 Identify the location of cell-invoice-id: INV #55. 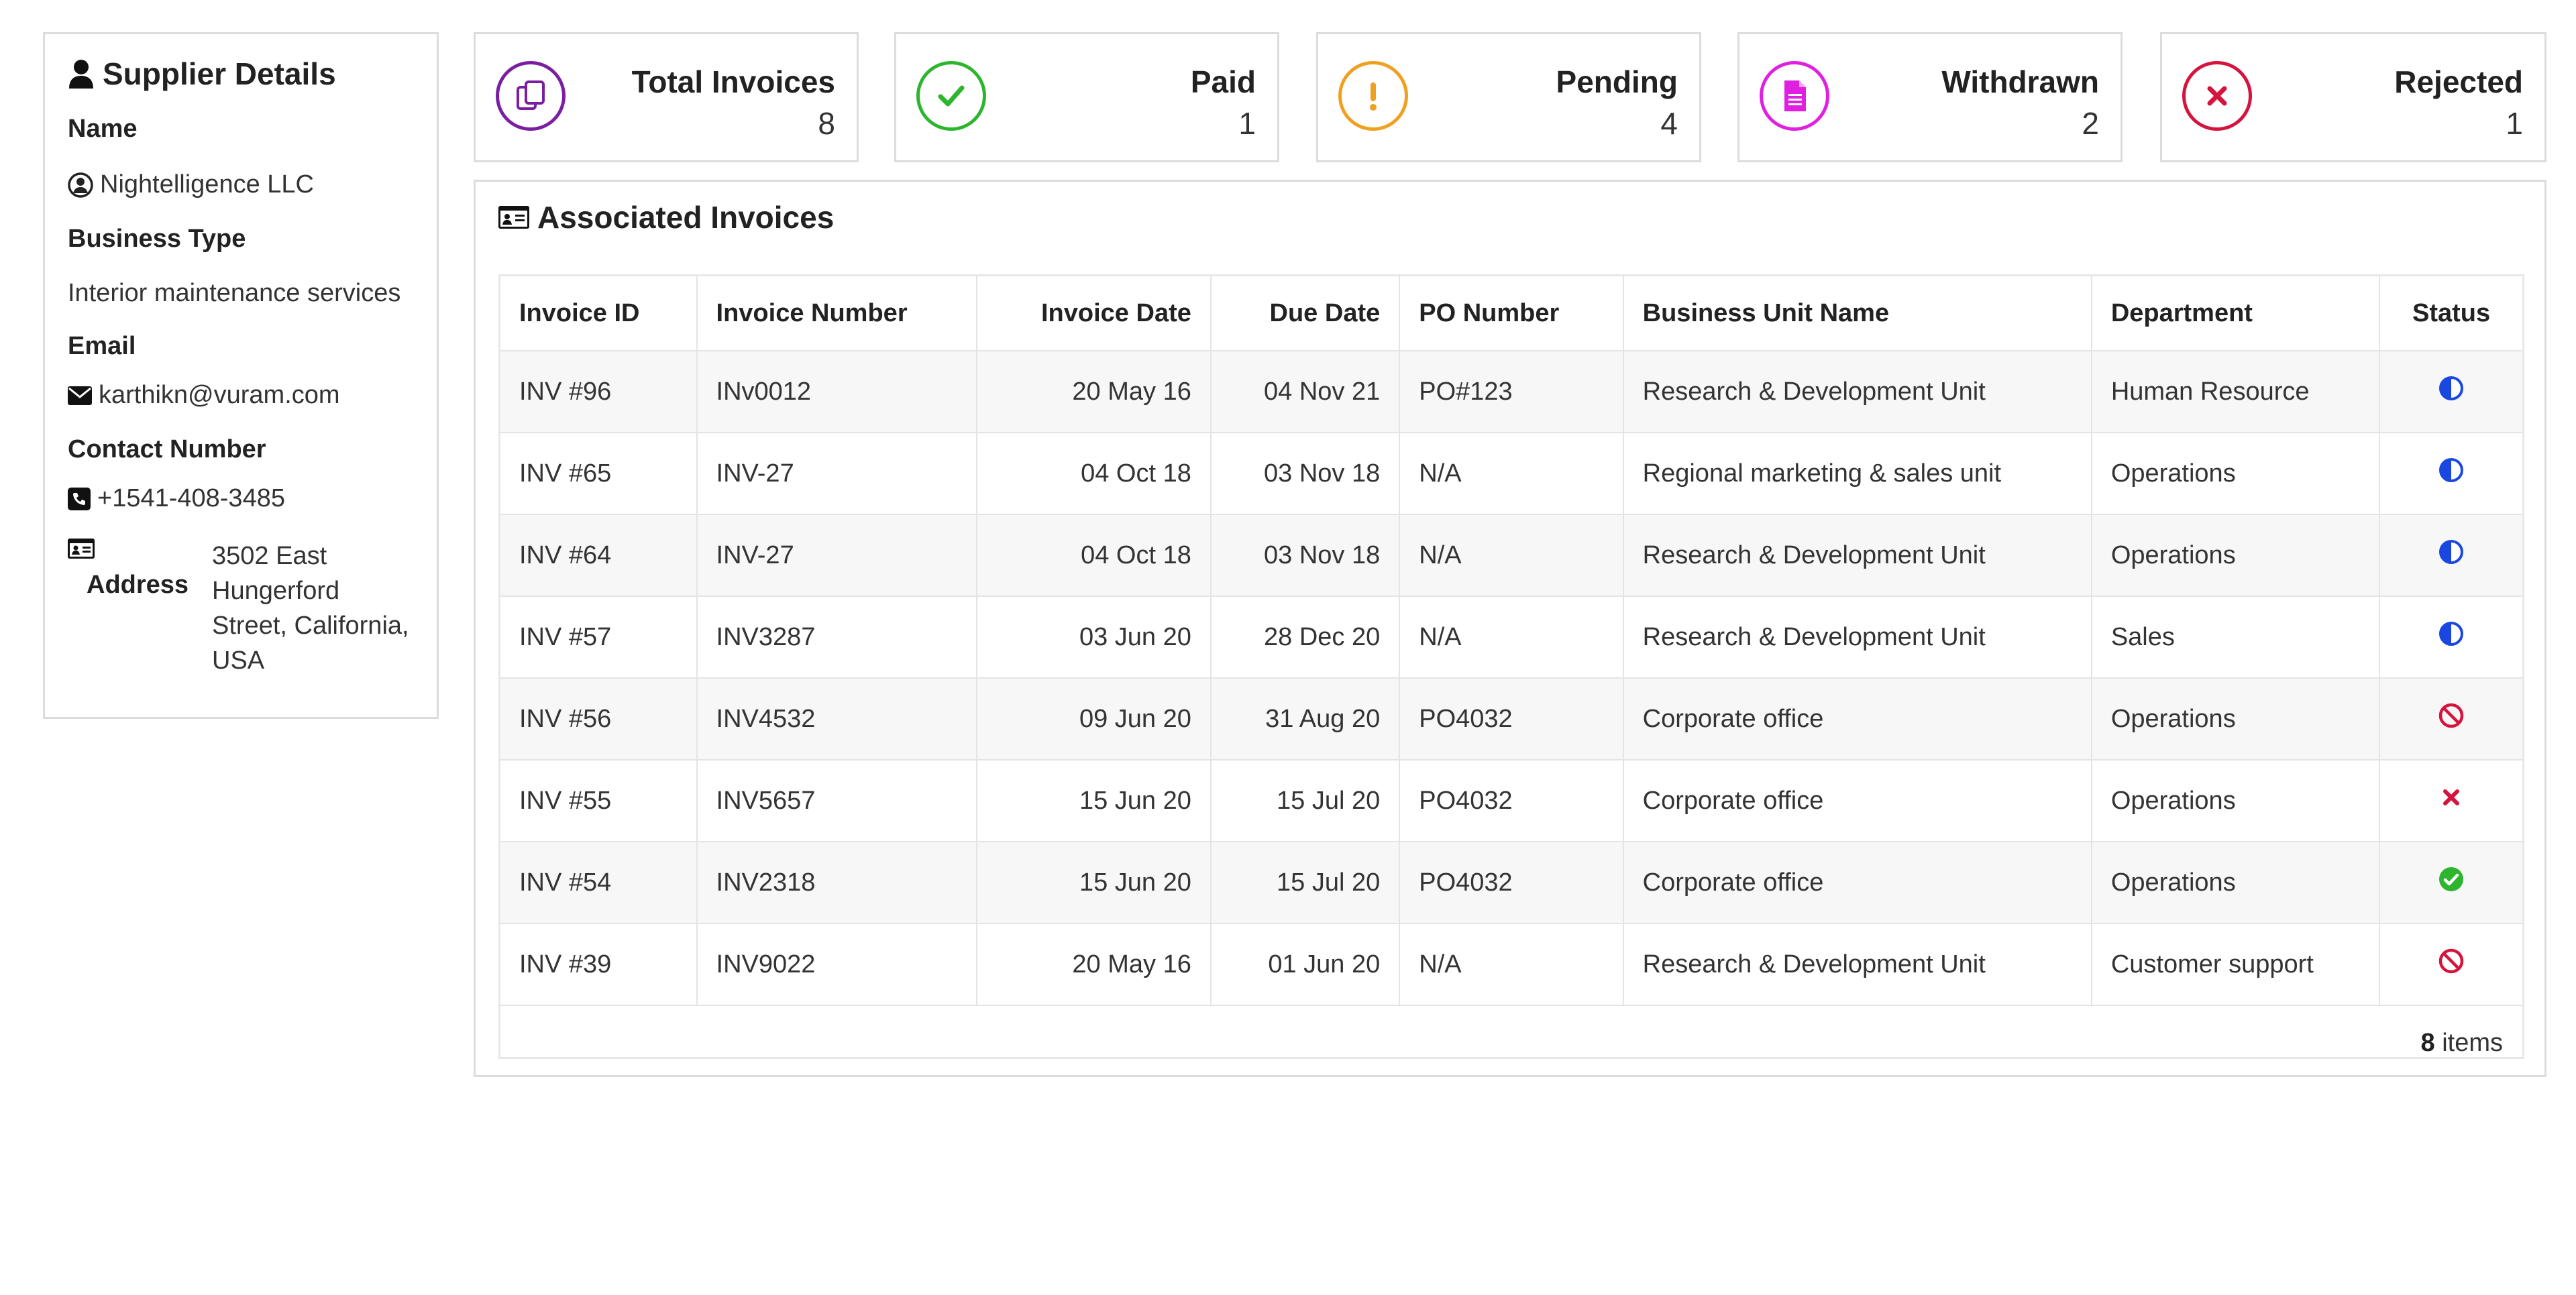
(599, 801).